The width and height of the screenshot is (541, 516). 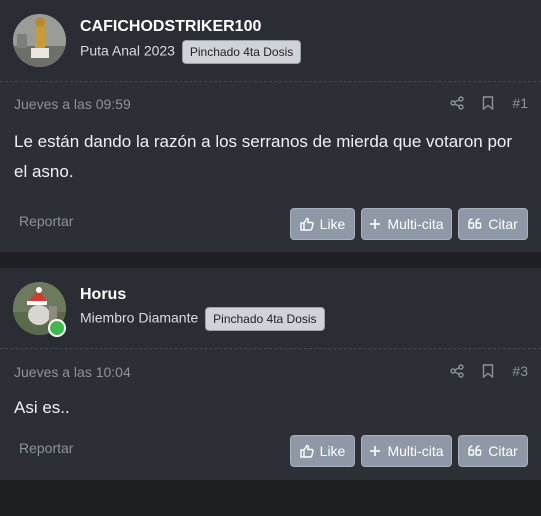 I want to click on post-meta-actions: #1, so click(x=489, y=103).